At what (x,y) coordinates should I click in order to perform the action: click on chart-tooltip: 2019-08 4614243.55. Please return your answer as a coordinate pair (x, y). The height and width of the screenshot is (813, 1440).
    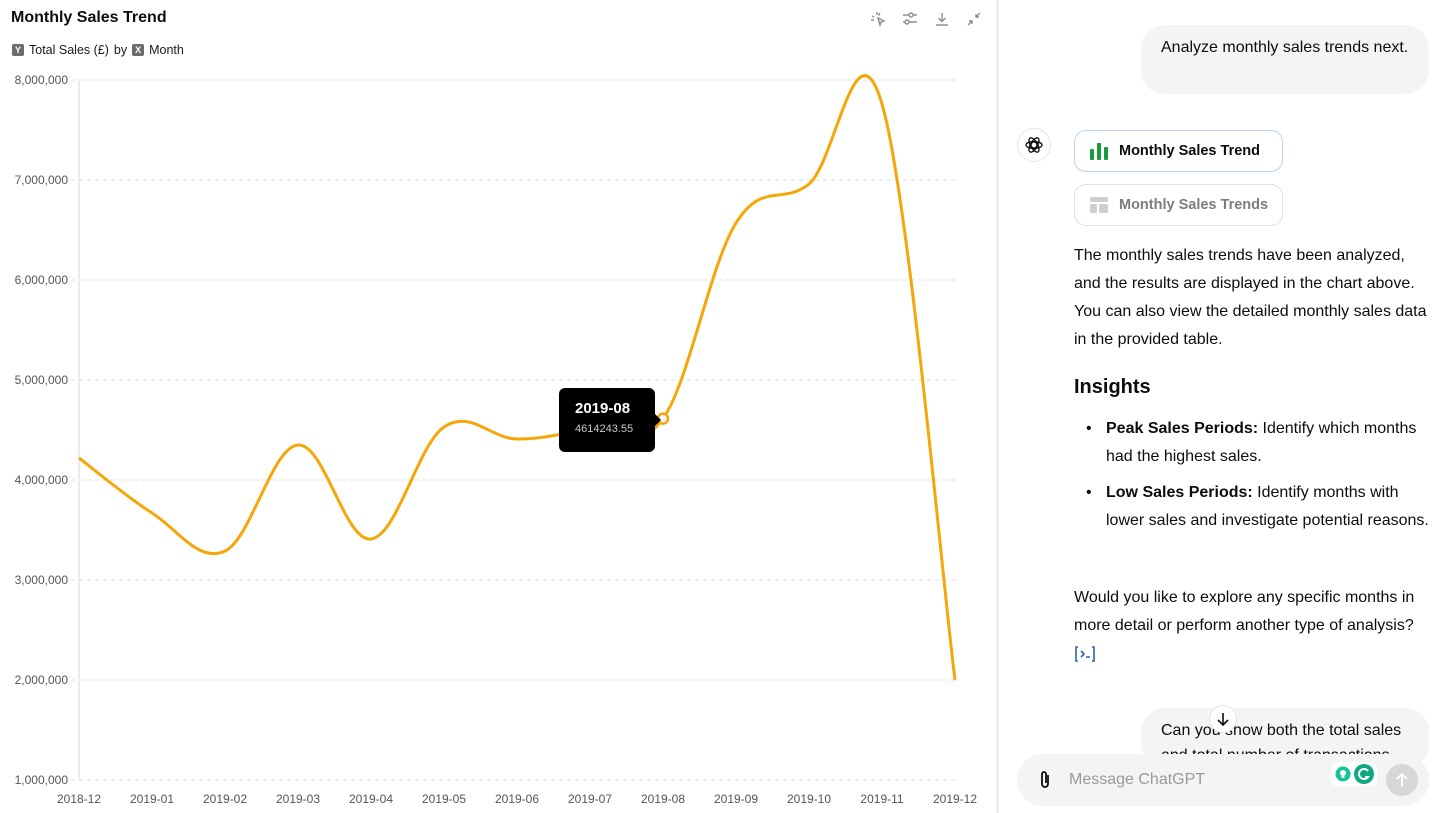
    Looking at the image, I should click on (610, 420).